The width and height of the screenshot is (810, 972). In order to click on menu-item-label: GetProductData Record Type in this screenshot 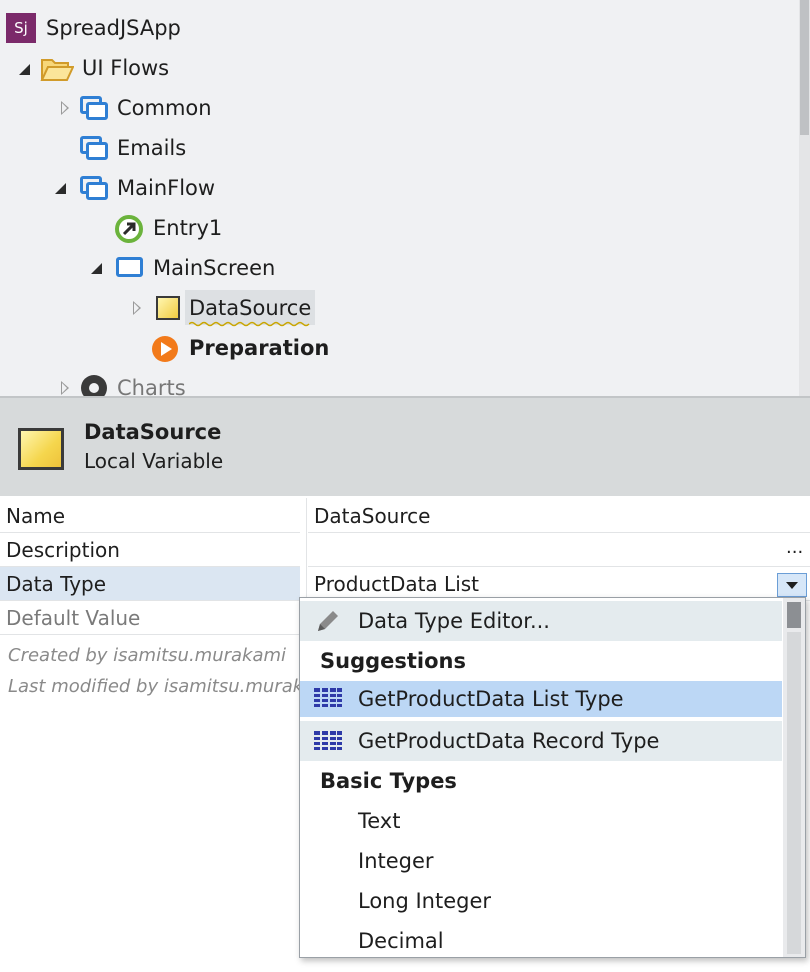, I will do `click(509, 741)`.